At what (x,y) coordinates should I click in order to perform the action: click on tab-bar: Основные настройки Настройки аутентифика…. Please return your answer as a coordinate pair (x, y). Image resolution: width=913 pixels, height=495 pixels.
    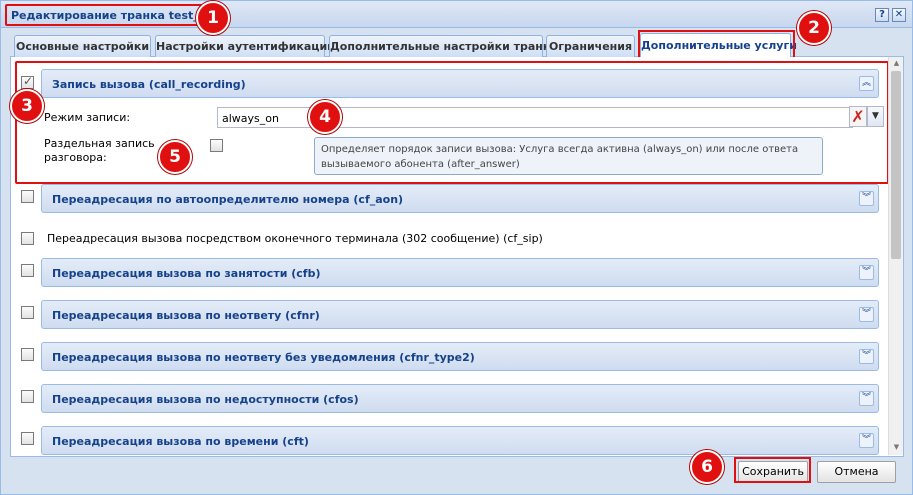
    Looking at the image, I should click on (457, 45).